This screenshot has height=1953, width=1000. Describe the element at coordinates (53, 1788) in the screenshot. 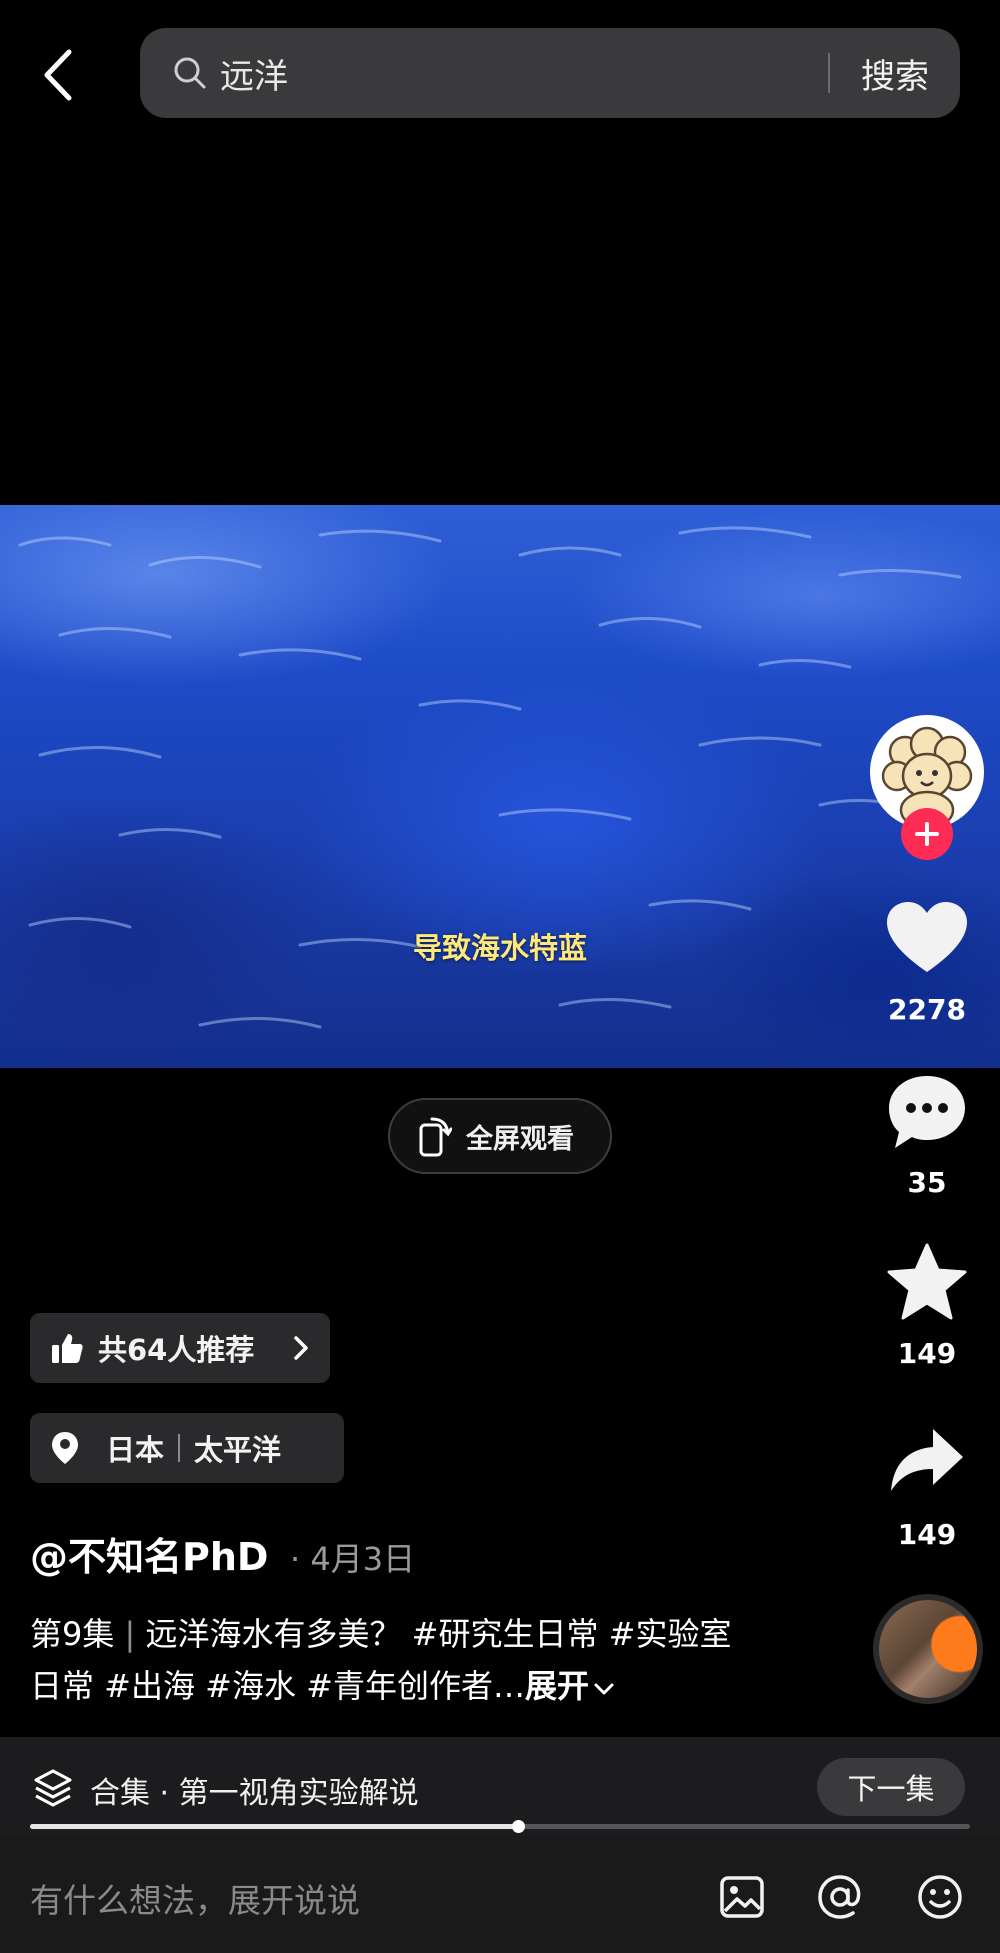

I see `stack-icon` at that location.